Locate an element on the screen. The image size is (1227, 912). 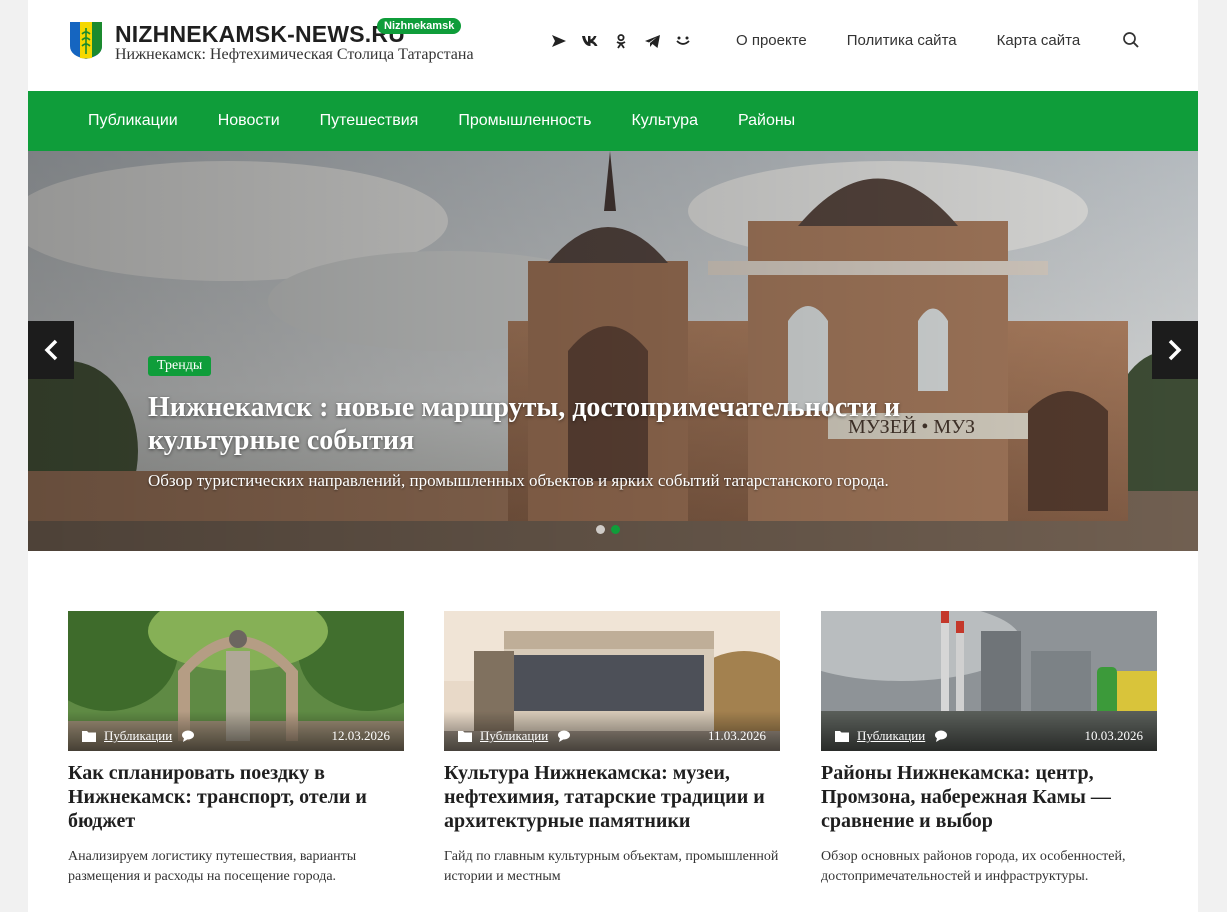
card-date: 12.03.2026 is located at coordinates (361, 735).